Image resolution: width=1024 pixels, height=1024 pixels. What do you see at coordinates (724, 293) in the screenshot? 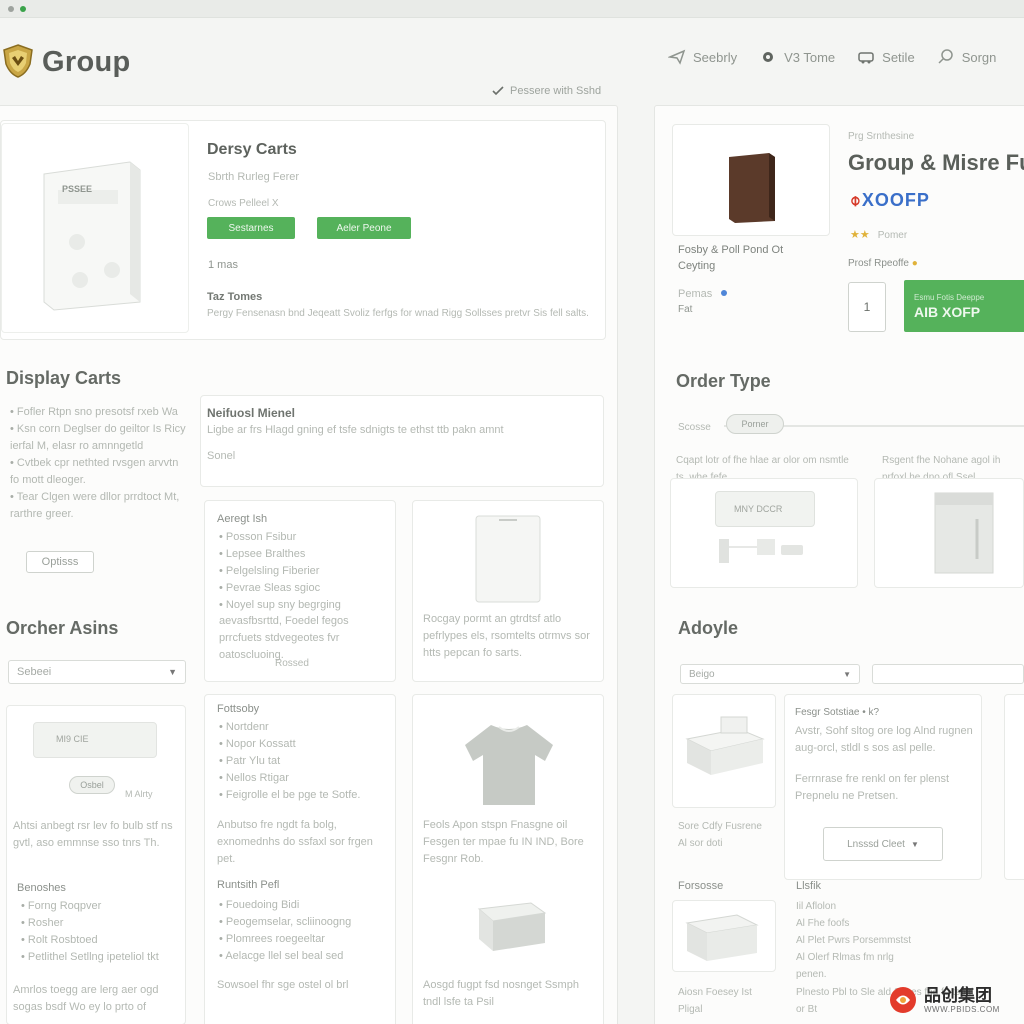
I see `status-dot-icon` at bounding box center [724, 293].